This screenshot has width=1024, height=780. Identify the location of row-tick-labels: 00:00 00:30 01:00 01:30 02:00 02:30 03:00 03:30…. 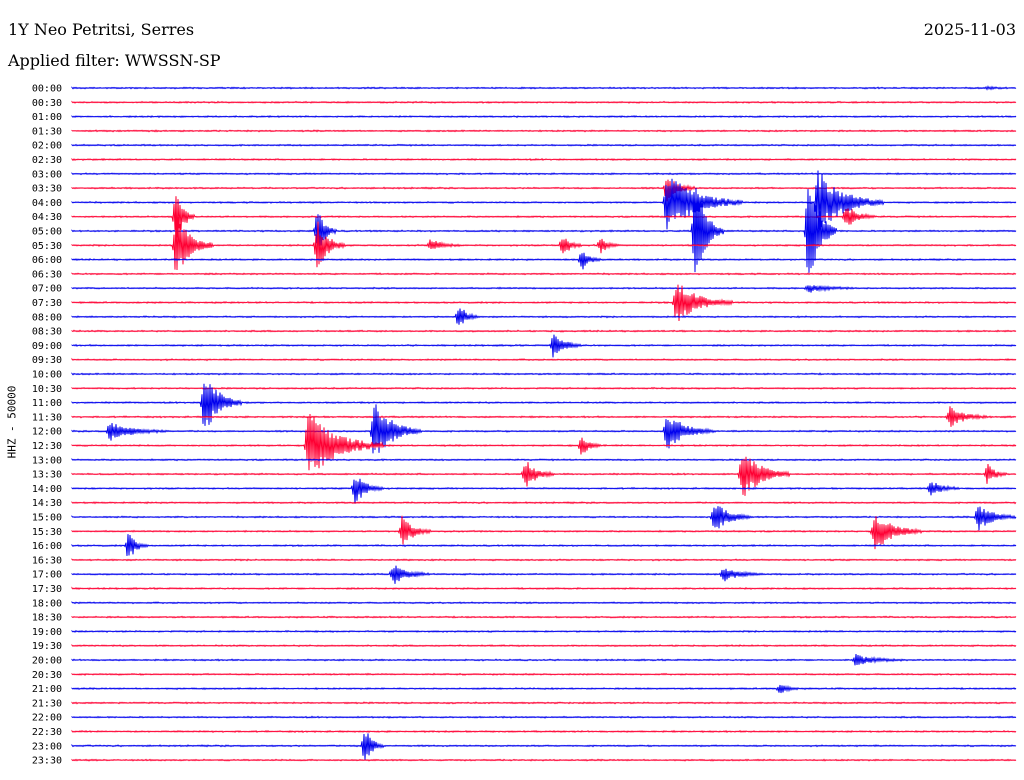
(47, 425).